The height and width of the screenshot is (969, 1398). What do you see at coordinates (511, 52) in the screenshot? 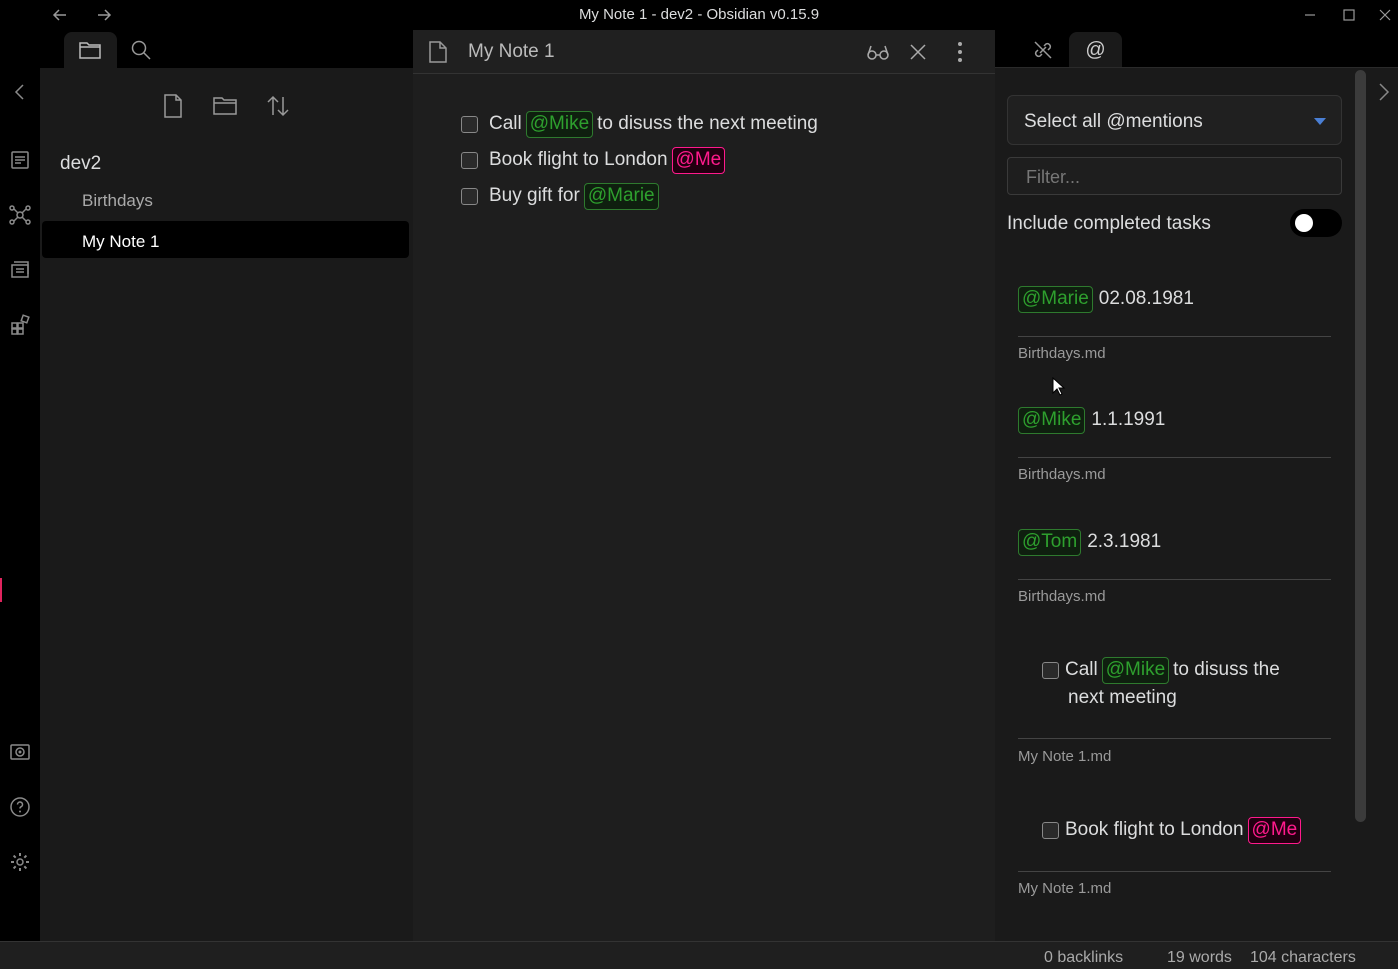
I see `note-title: My Note 1` at bounding box center [511, 52].